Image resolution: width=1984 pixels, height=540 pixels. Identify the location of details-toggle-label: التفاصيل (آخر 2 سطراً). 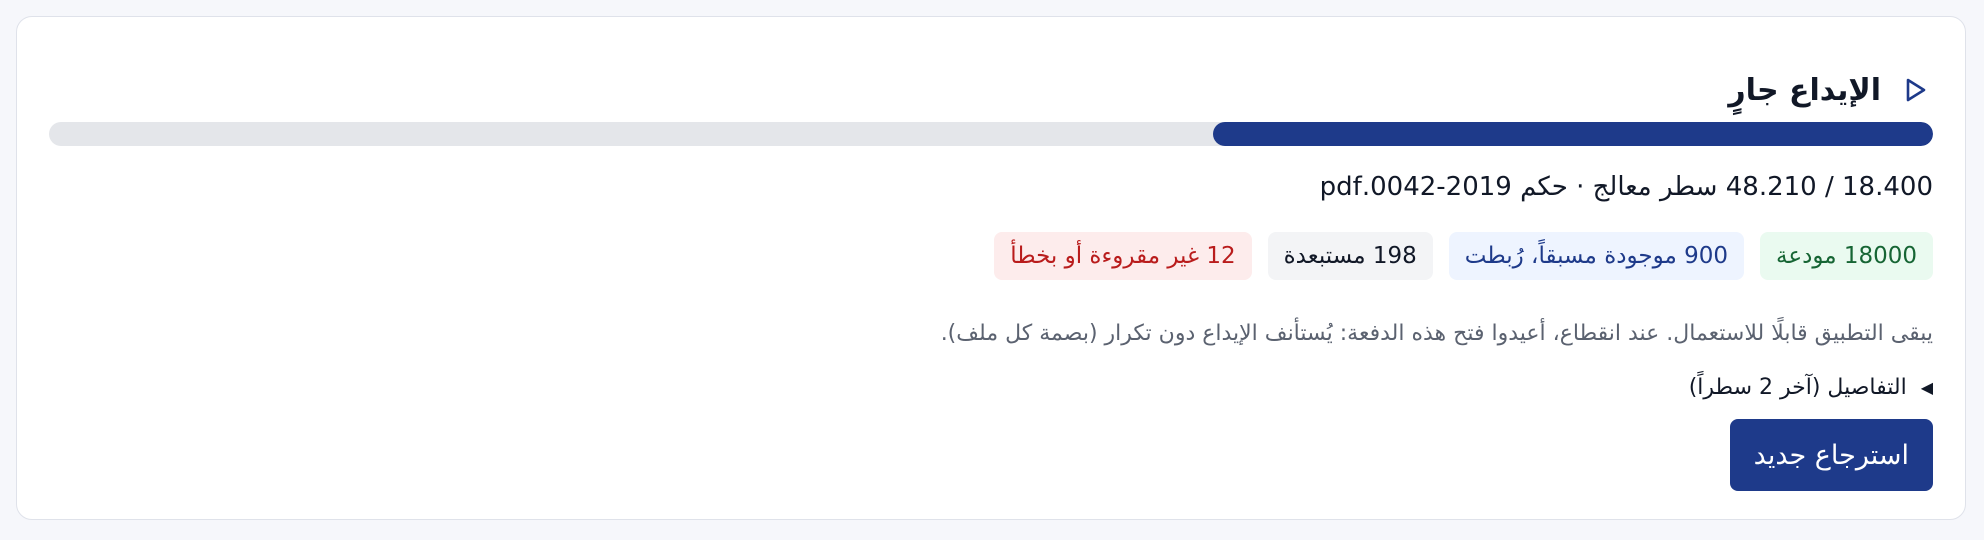
(1797, 387).